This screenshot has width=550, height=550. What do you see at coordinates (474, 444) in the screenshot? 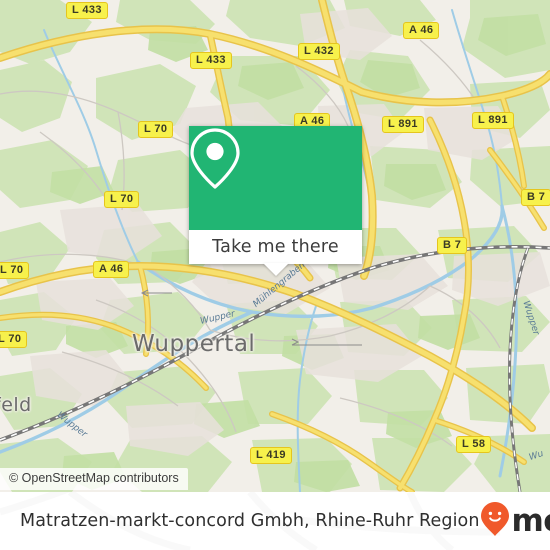
I see `road-shield: L 58` at bounding box center [474, 444].